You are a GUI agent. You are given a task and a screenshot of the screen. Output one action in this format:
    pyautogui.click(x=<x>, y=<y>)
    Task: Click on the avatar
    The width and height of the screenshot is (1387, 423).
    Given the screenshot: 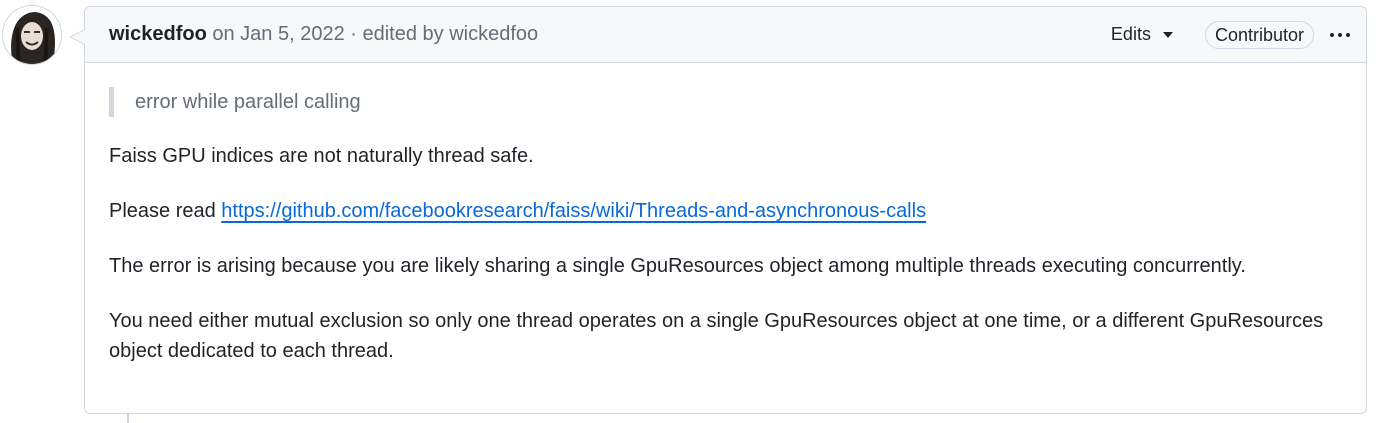 What is the action you would take?
    pyautogui.click(x=32, y=35)
    